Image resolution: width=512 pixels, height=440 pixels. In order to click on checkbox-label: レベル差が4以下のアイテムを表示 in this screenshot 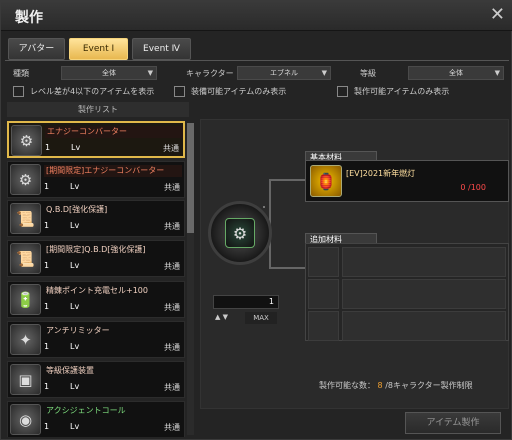, I will do `click(92, 91)`.